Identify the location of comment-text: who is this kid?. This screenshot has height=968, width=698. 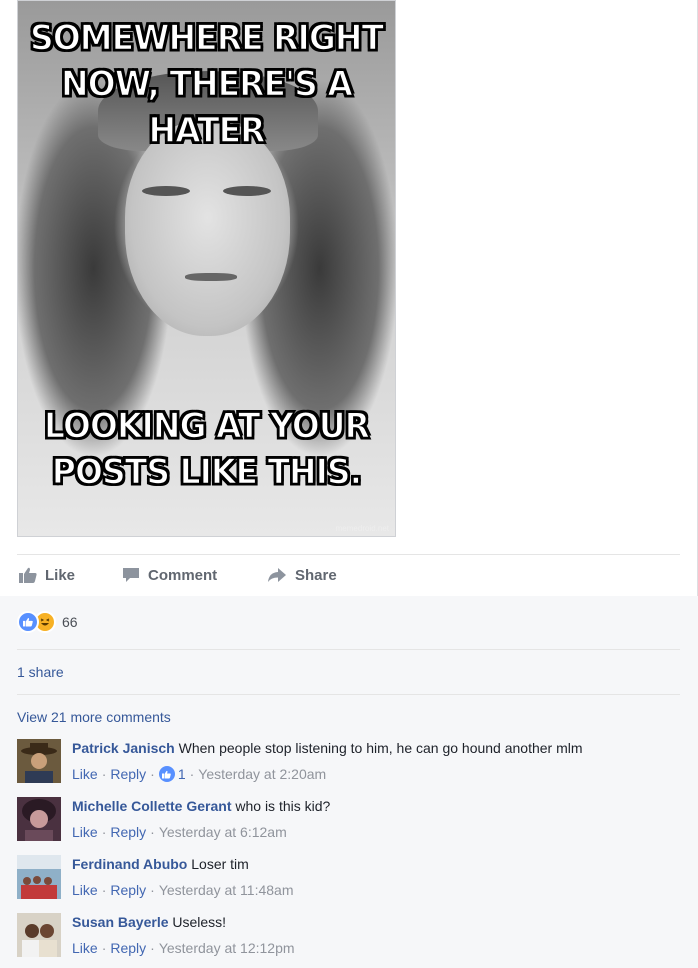
(283, 806).